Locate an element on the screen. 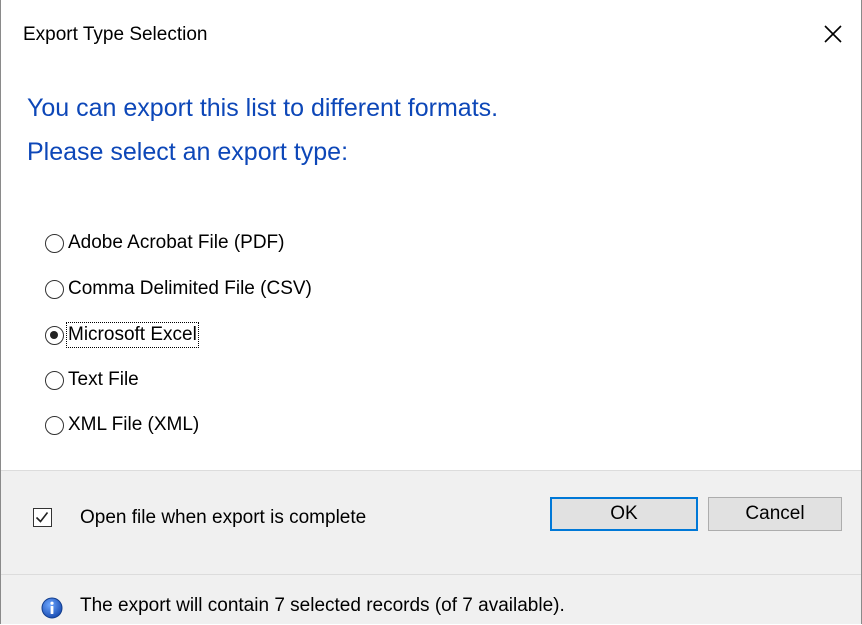 The height and width of the screenshot is (625, 862). open-file-checkbox is located at coordinates (42, 517).